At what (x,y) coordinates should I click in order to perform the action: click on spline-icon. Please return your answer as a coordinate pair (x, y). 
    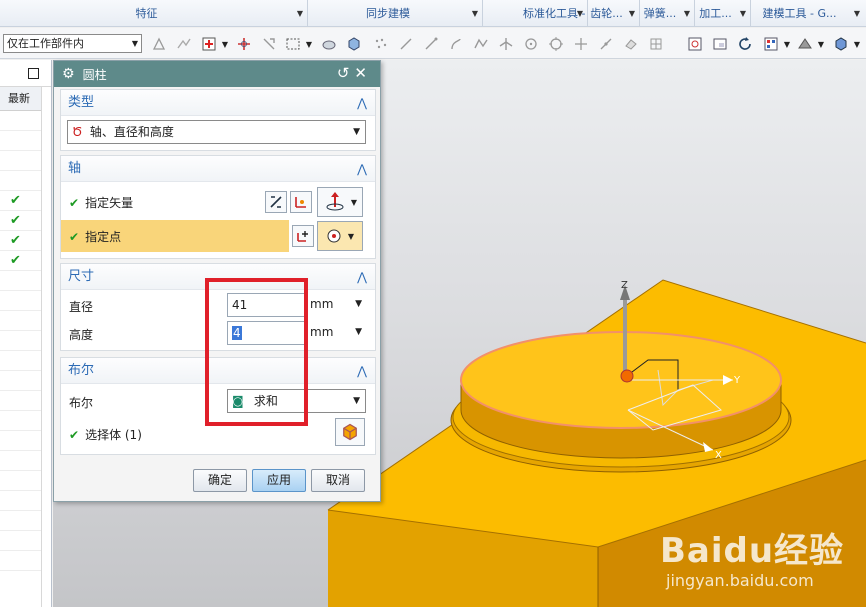
    Looking at the image, I should click on (481, 44).